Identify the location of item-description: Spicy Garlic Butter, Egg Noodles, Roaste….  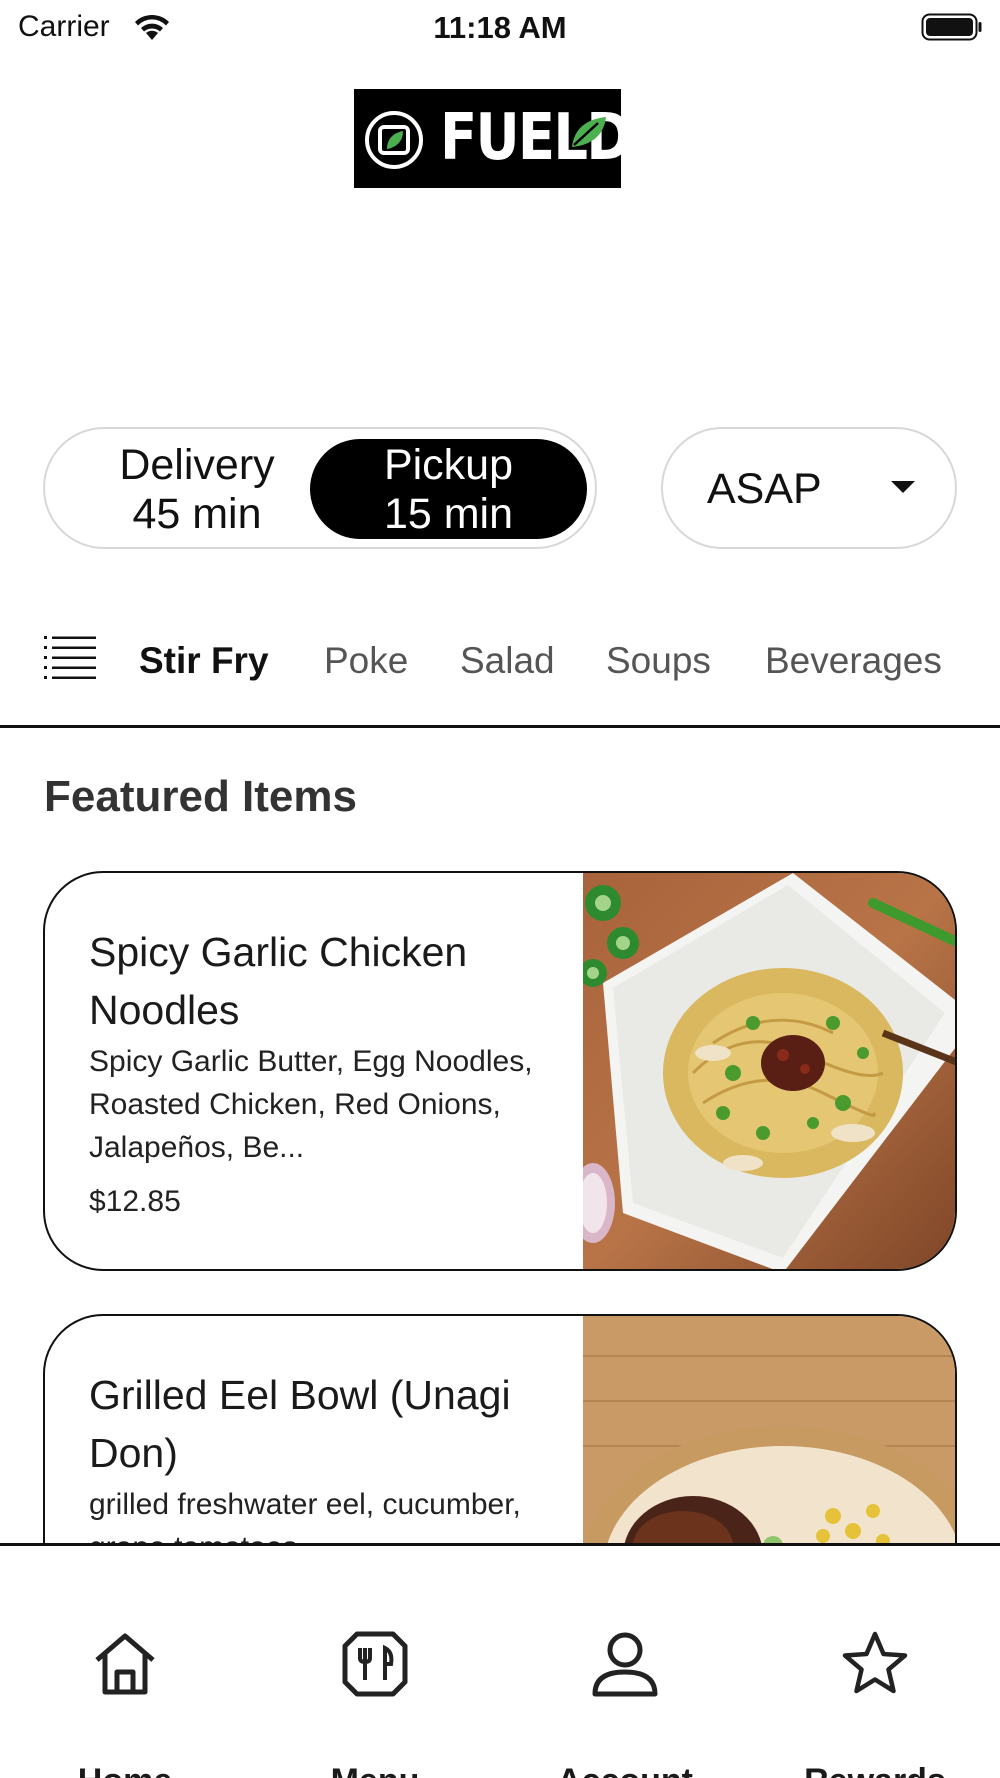
(311, 1104).